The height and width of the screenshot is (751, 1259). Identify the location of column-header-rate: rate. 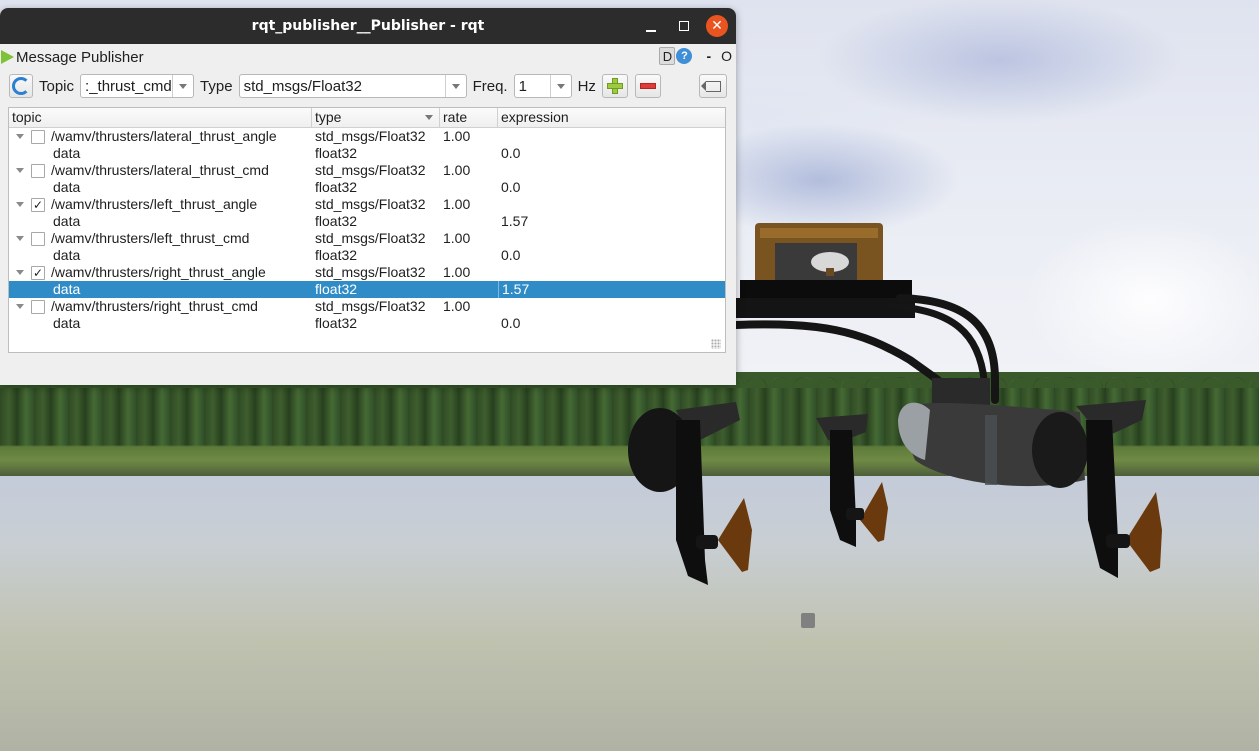
(469, 117).